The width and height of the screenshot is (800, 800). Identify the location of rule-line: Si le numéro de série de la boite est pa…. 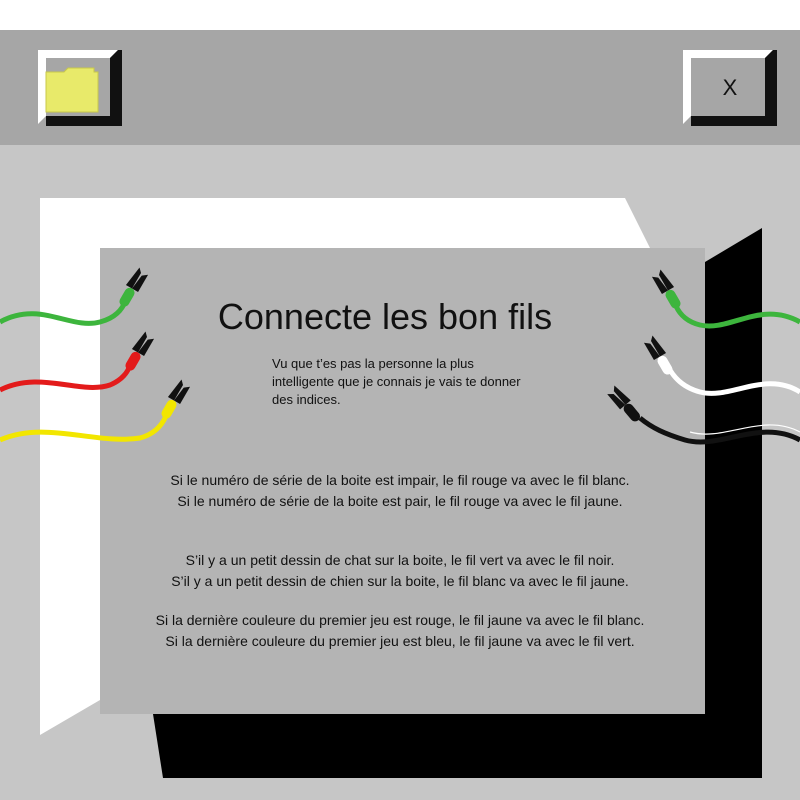
(400, 501).